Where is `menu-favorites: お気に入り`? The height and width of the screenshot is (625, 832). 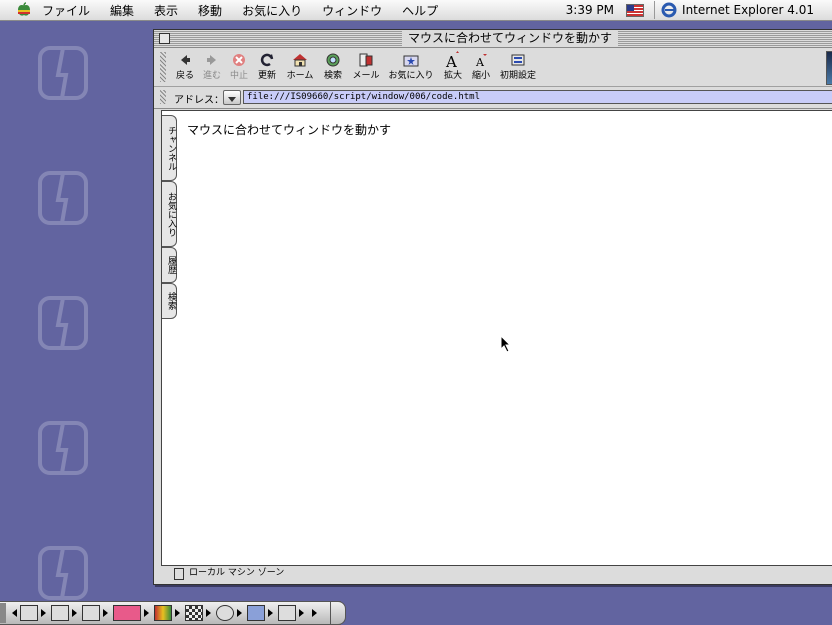 menu-favorites: お気に入り is located at coordinates (272, 10).